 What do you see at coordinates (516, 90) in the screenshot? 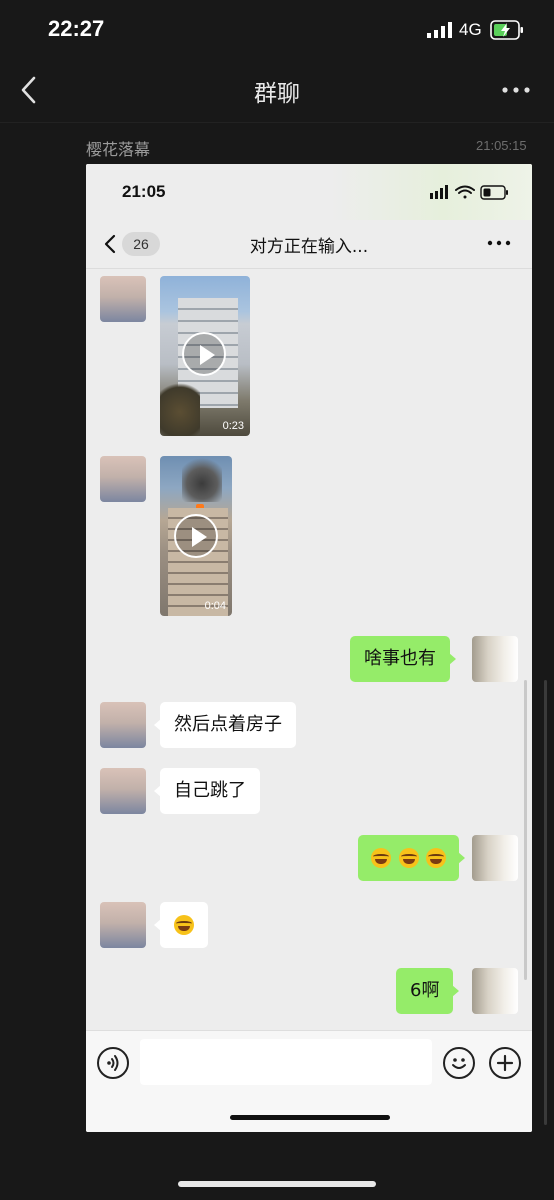
I see `more-options-icon` at bounding box center [516, 90].